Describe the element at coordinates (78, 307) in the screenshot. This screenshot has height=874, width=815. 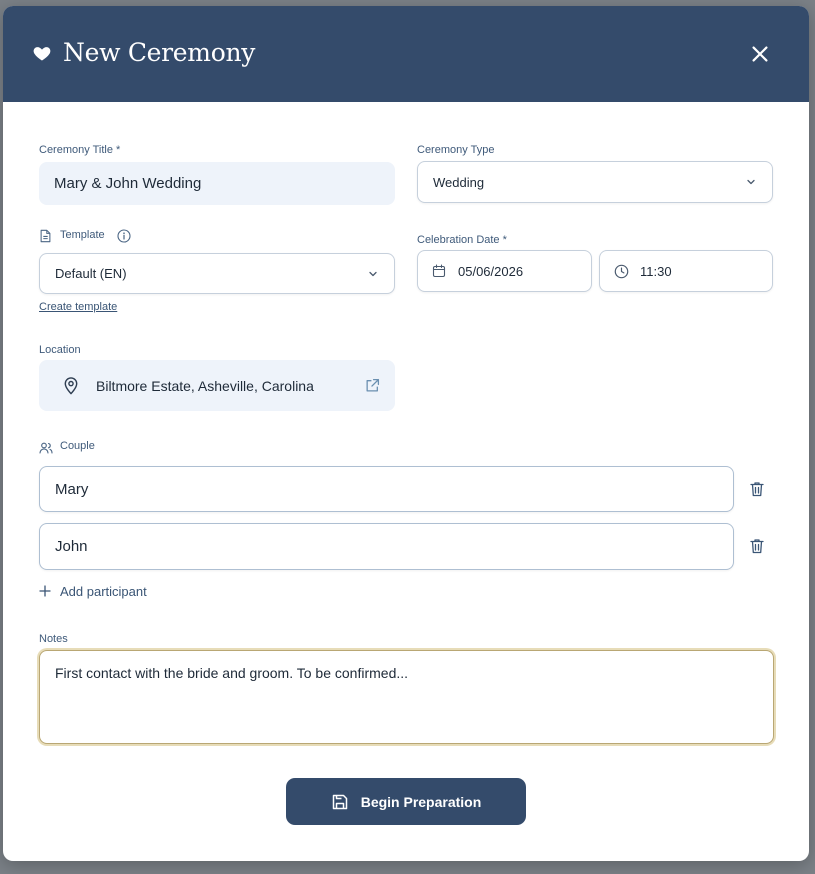
I see `create-template-link: Create template` at that location.